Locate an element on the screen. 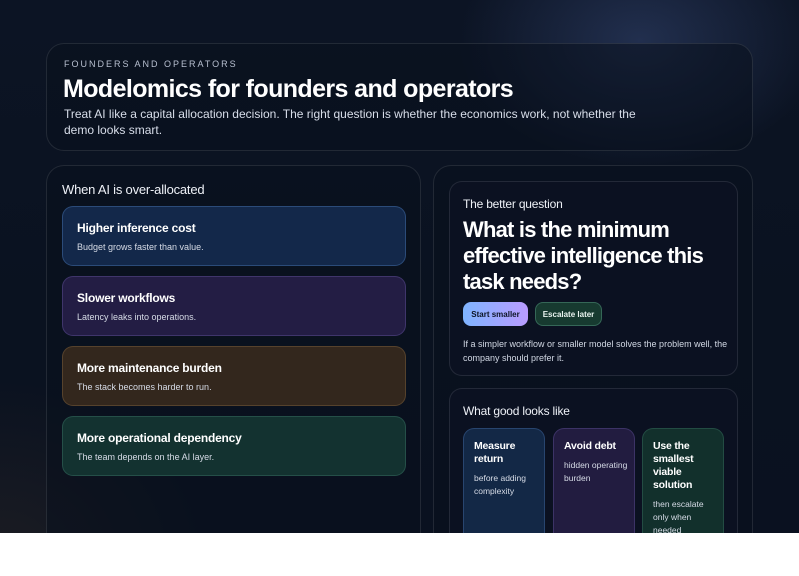 The image size is (799, 576). better-question-eyebrow: The better question is located at coordinates (513, 204).